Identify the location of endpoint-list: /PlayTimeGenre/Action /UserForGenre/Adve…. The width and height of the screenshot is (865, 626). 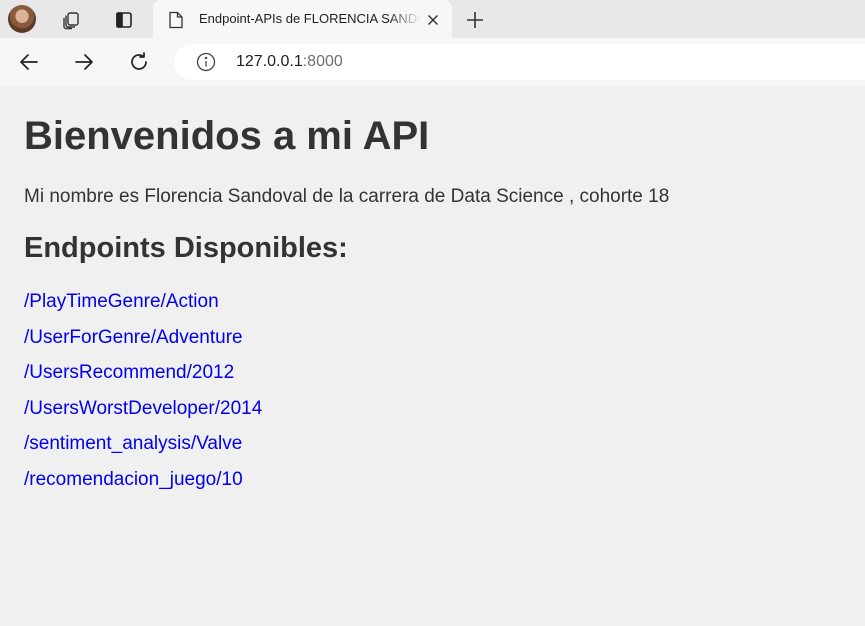
(143, 398).